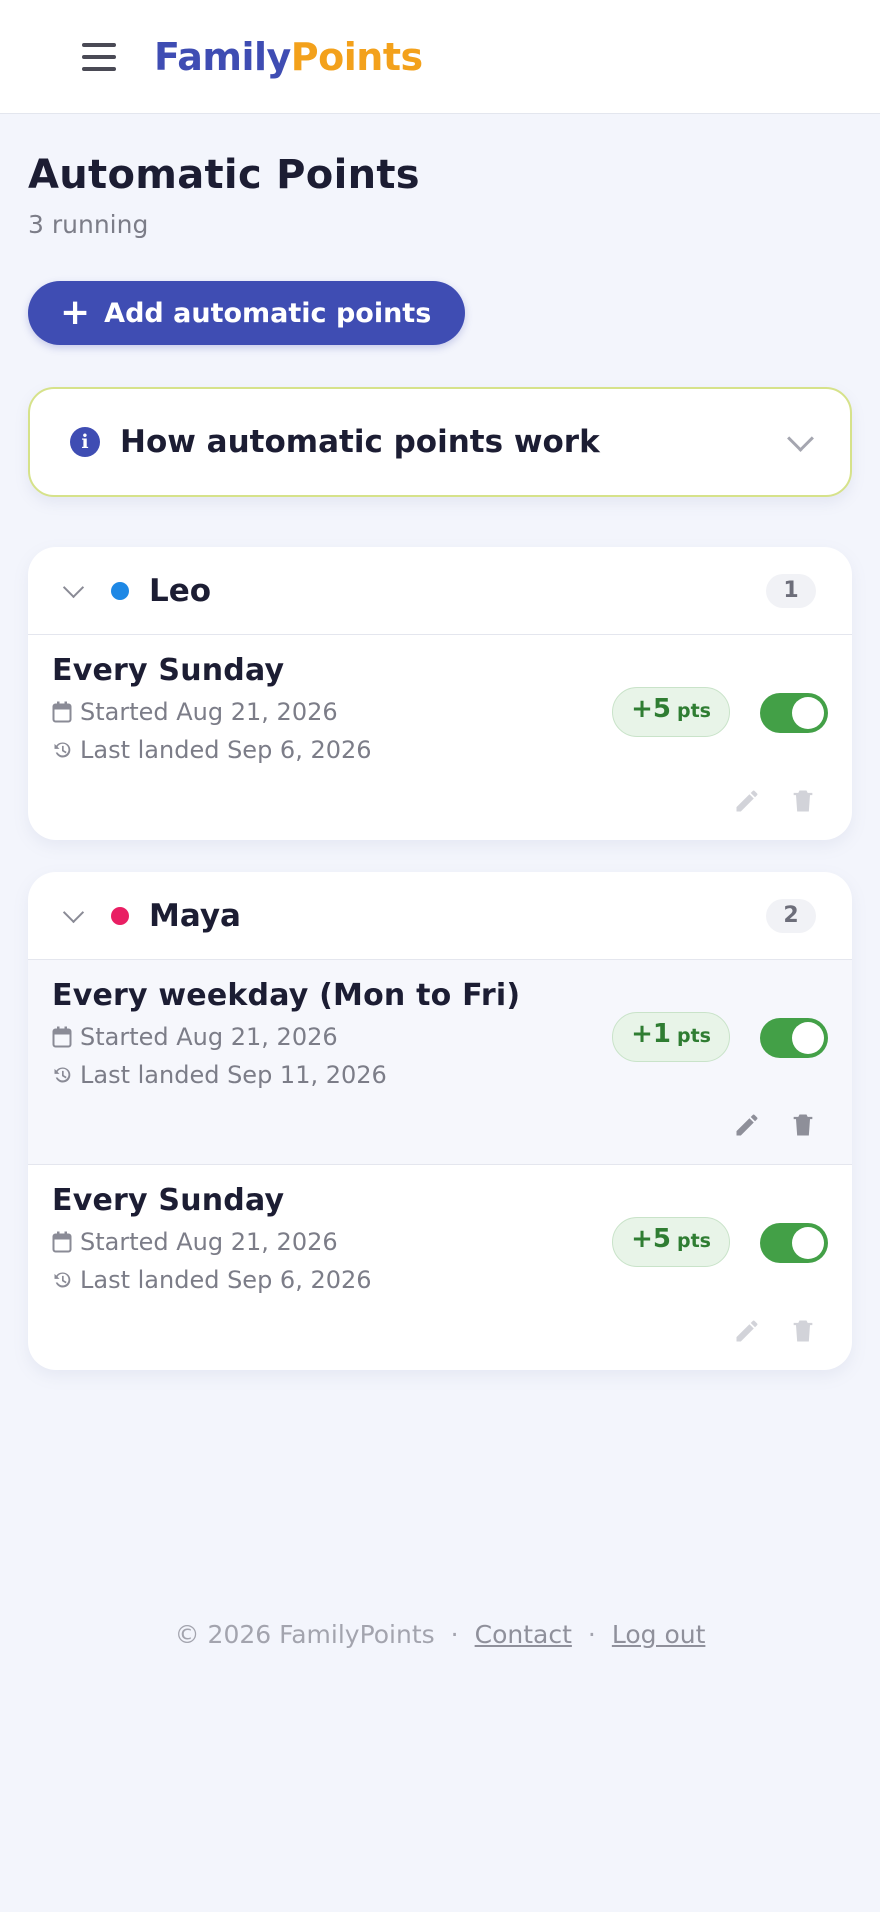 The height and width of the screenshot is (1912, 880). Describe the element at coordinates (286, 995) in the screenshot. I see `rule-title: Every weekday (Mon to Fri)` at that location.